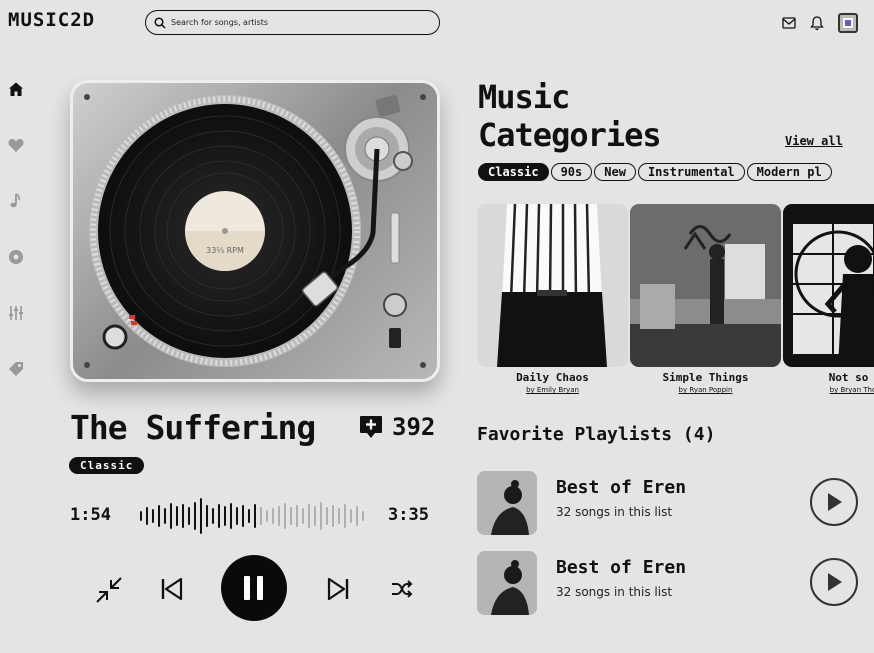 The width and height of the screenshot is (874, 653). I want to click on chip-new: New, so click(615, 172).